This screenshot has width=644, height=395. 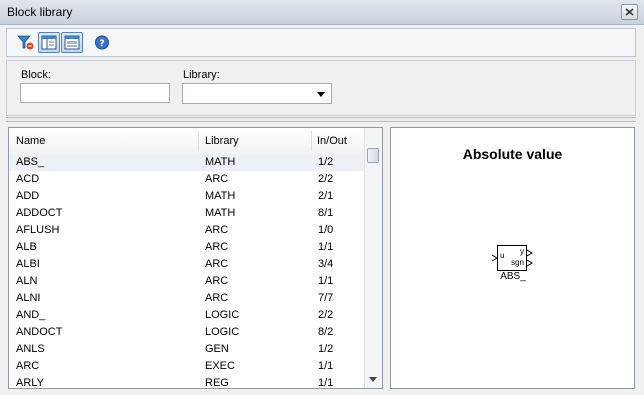 I want to click on preview-title: Absolute value, so click(x=512, y=154).